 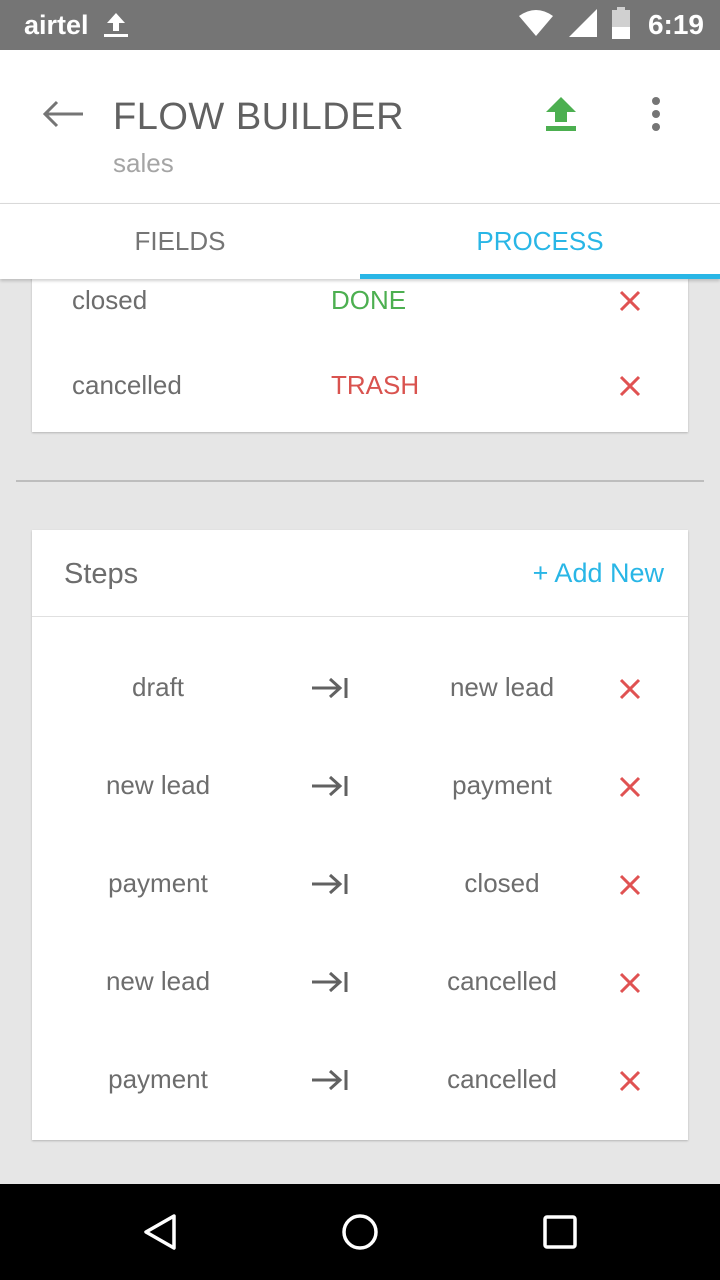 I want to click on more-options-button, so click(x=656, y=114).